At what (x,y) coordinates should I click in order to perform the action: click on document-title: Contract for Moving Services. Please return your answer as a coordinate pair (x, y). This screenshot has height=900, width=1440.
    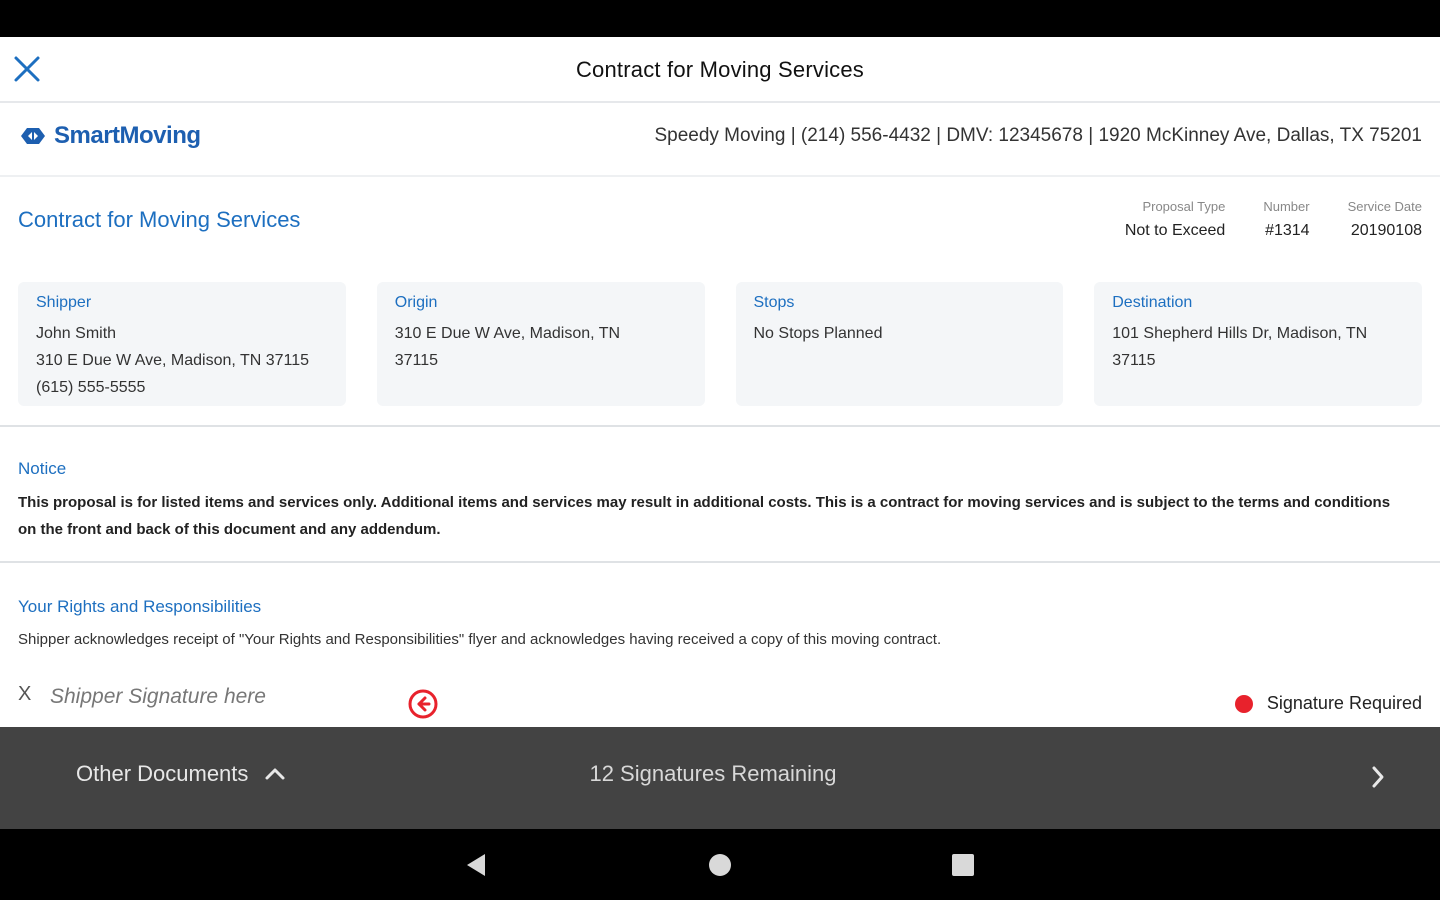
    Looking at the image, I should click on (159, 219).